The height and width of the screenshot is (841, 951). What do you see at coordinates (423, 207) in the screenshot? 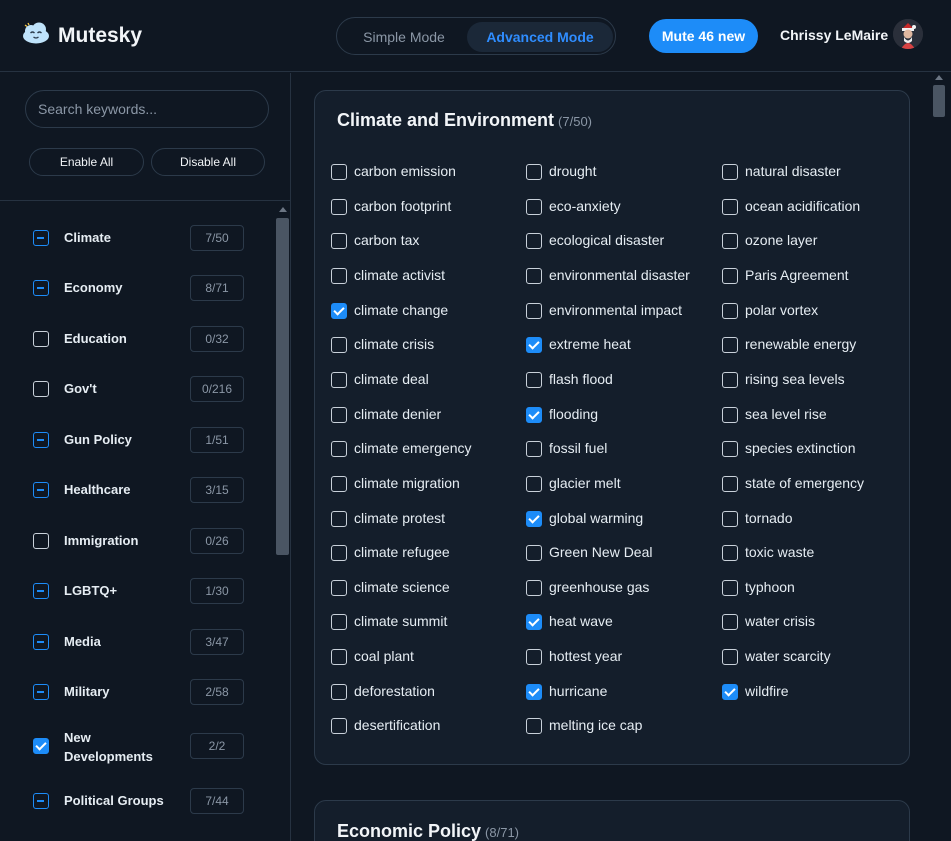
I see `keyword-option: carbon footprint` at bounding box center [423, 207].